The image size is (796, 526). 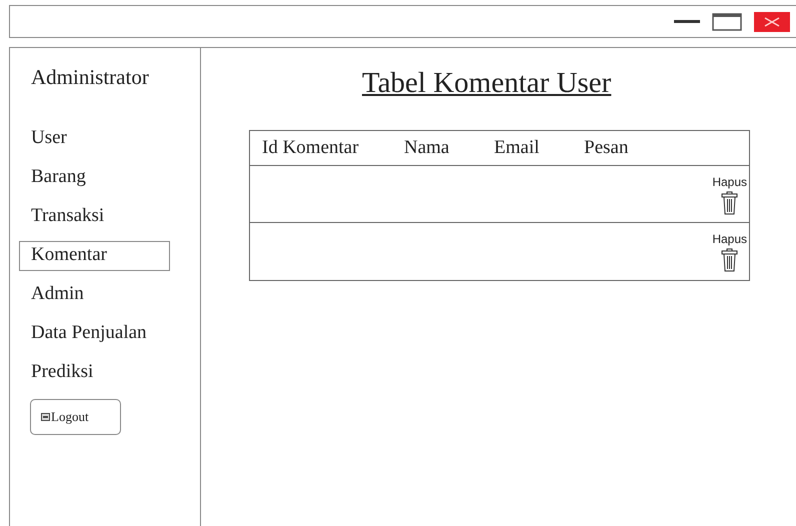 I want to click on nav-item: Barang, so click(x=94, y=178).